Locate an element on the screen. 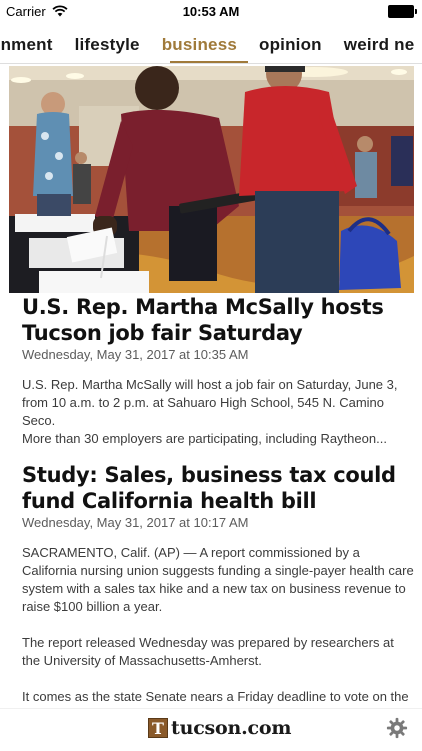  carrier-label: Carrier is located at coordinates (26, 11).